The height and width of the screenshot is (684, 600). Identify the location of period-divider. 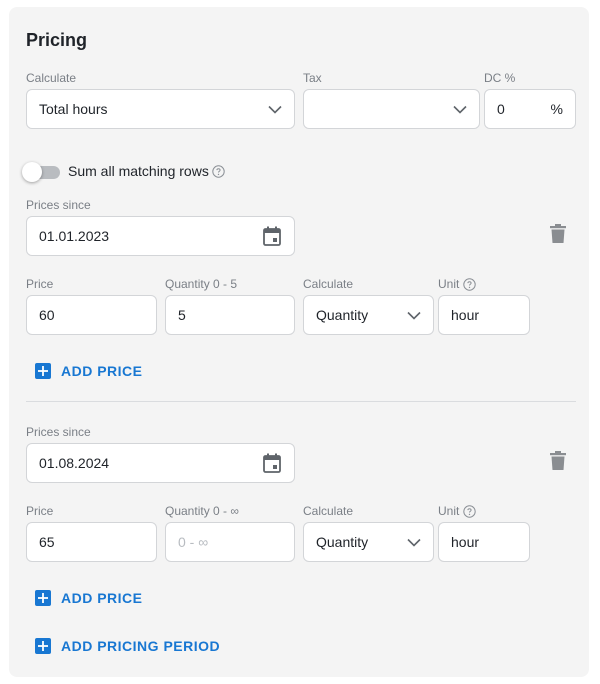
(301, 401).